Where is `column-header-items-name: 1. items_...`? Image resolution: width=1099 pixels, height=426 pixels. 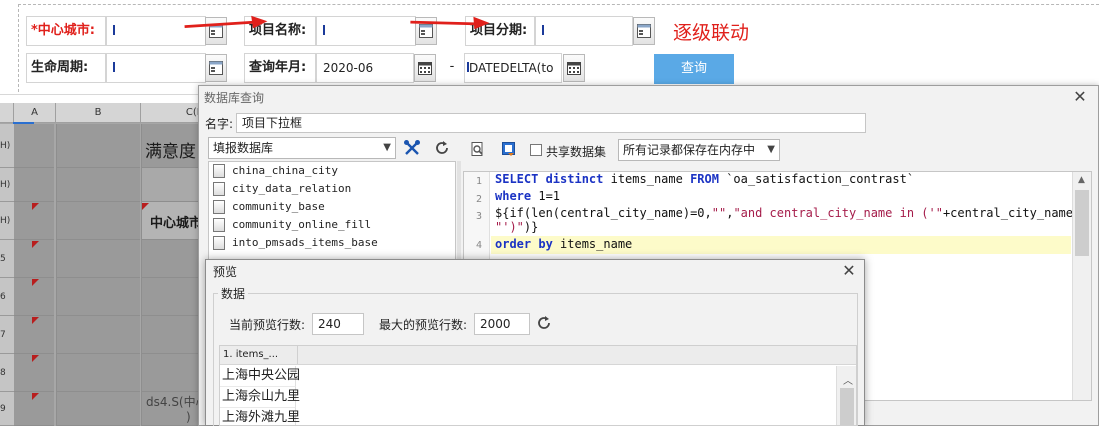
column-header-items-name: 1. items_... is located at coordinates (259, 355).